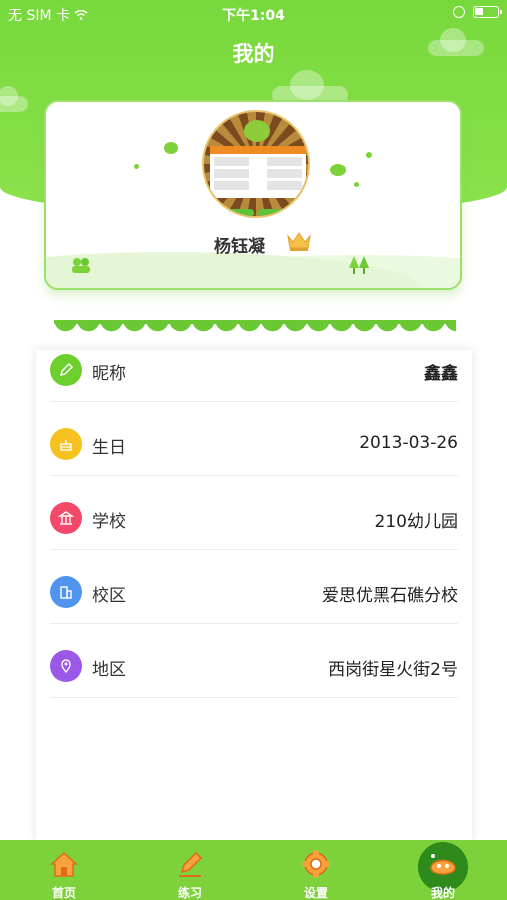 This screenshot has height=900, width=507. I want to click on info-value: 210幼儿园, so click(416, 522).